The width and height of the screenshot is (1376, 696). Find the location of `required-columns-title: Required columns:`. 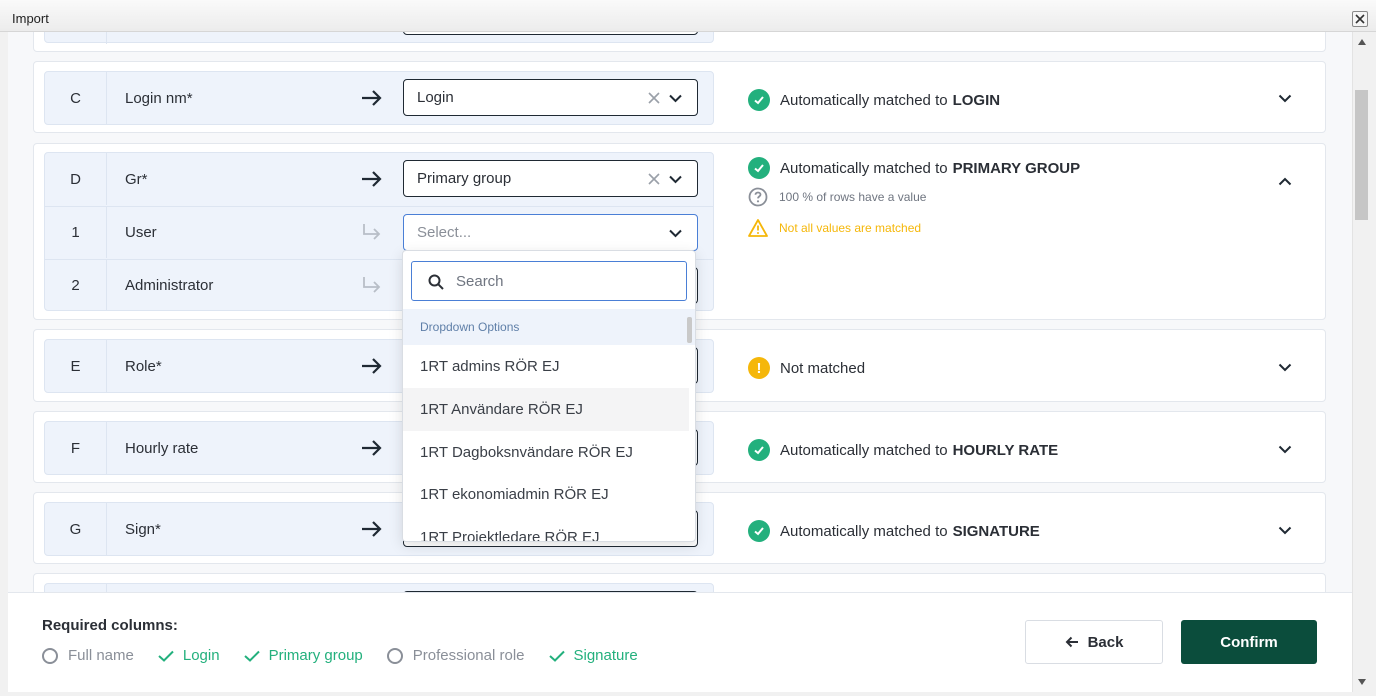

required-columns-title: Required columns: is located at coordinates (110, 625).